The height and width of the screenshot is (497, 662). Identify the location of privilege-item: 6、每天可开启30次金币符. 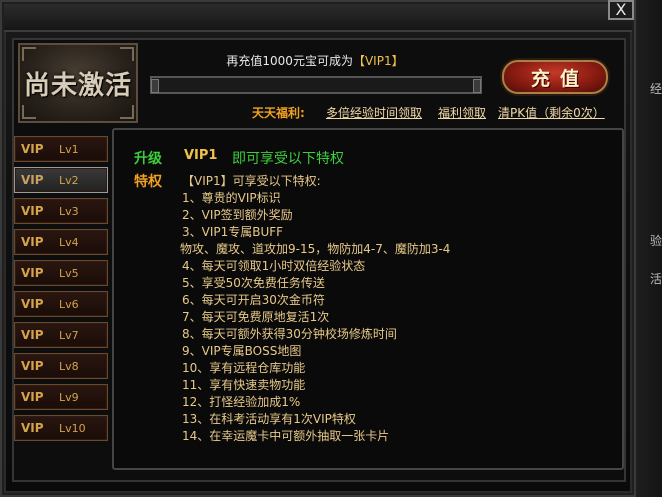
(253, 300).